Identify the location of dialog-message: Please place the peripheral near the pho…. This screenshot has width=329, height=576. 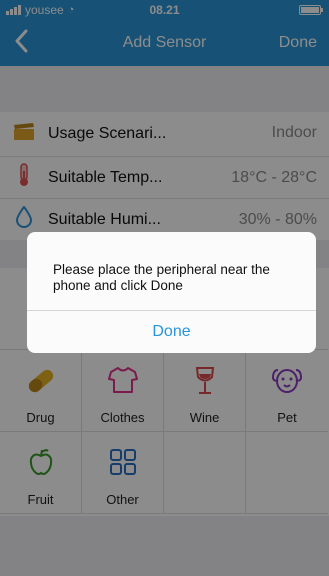
(161, 277).